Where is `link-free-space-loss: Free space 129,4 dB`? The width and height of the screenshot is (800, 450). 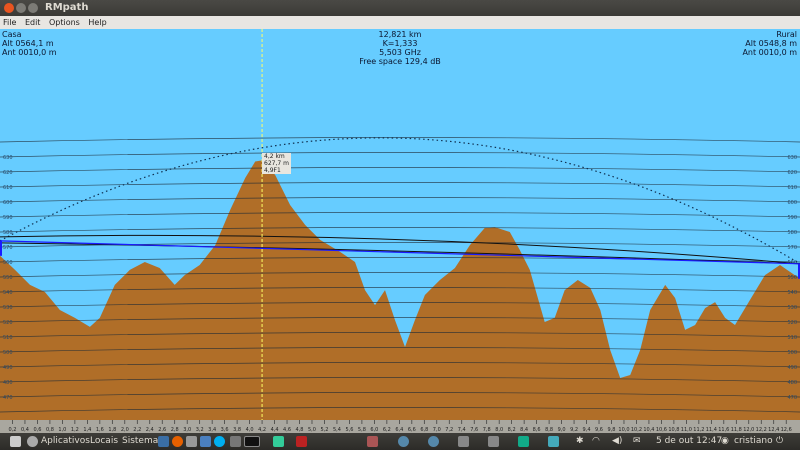
link-free-space-loss: Free space 129,4 dB is located at coordinates (400, 61).